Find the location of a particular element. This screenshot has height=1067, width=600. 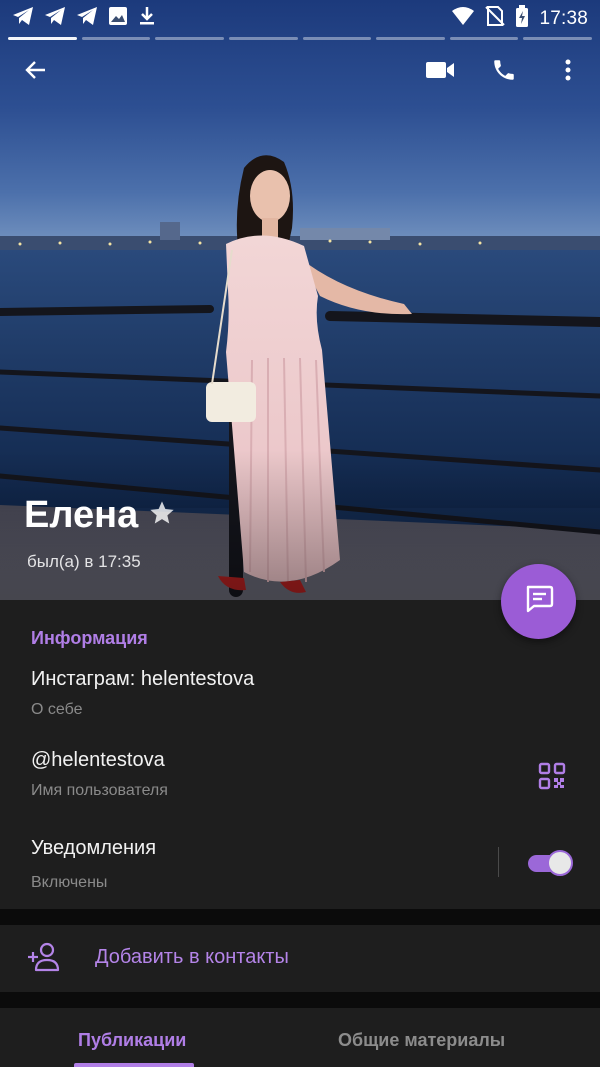

image-icon is located at coordinates (118, 18).